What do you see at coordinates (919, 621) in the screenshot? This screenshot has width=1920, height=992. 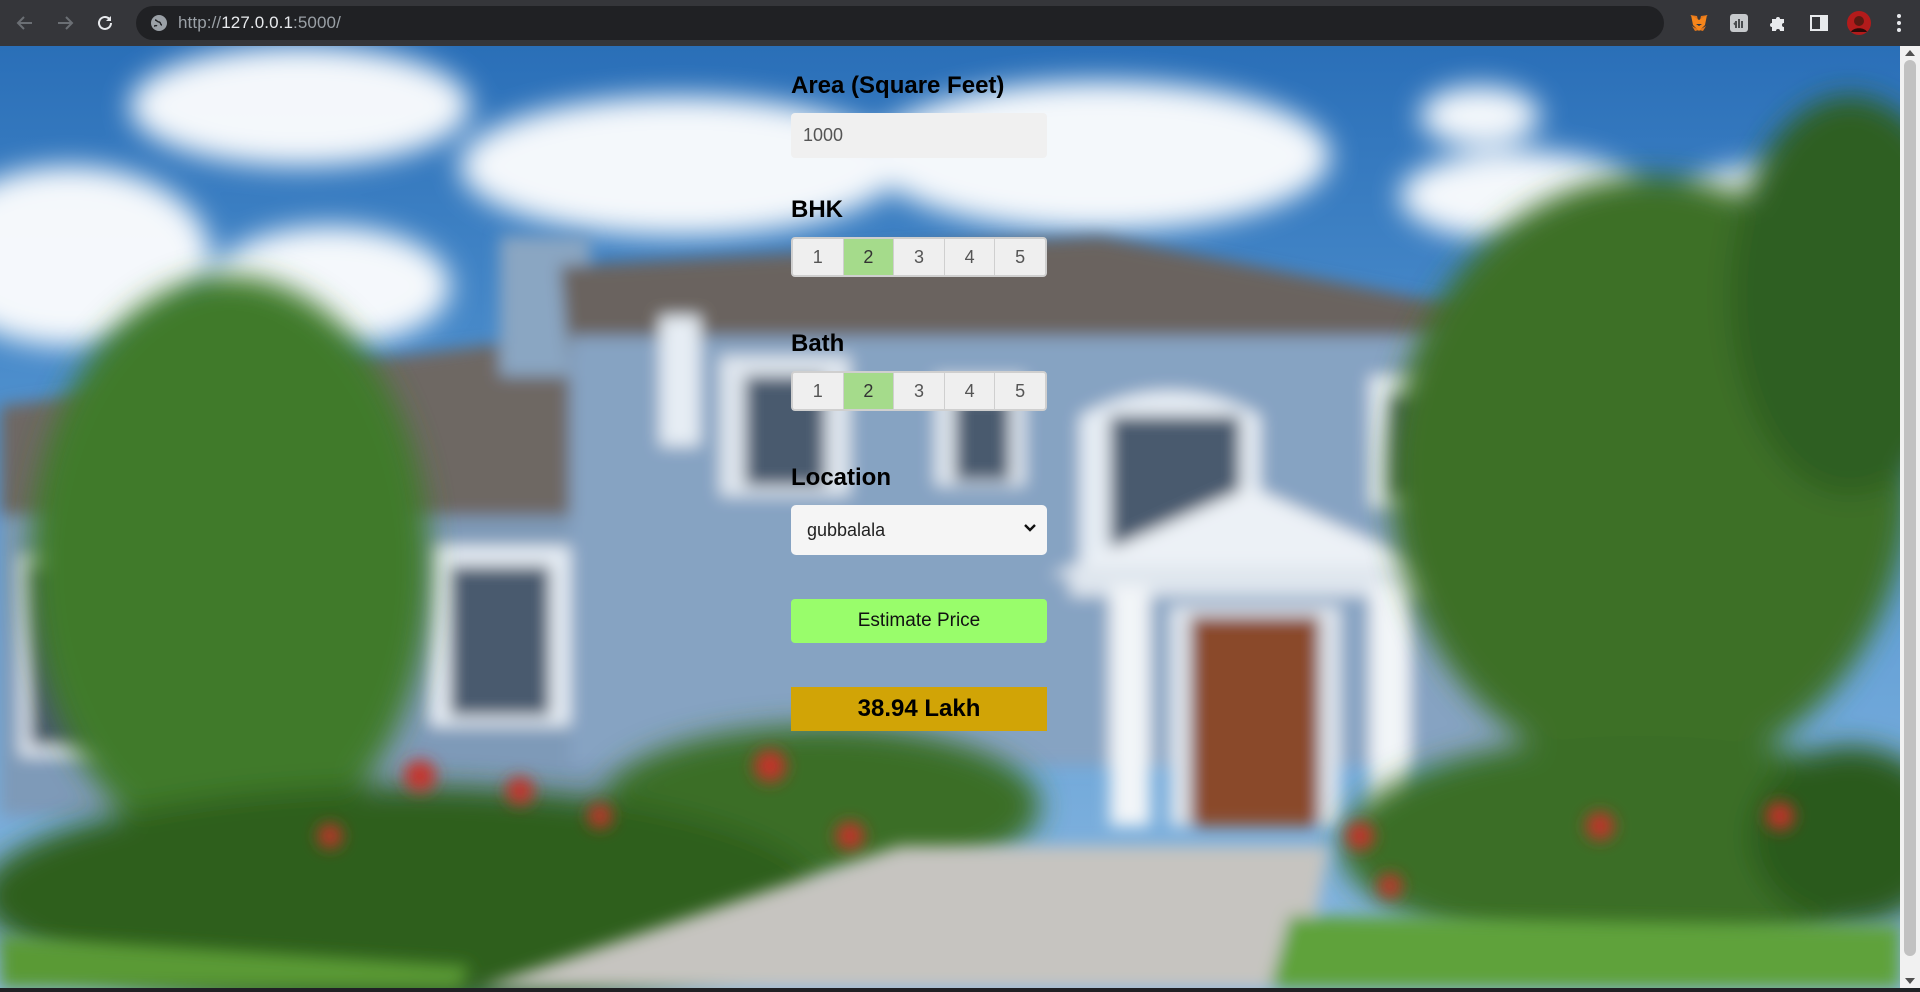 I see `estimate-price-button: Estimate Price` at bounding box center [919, 621].